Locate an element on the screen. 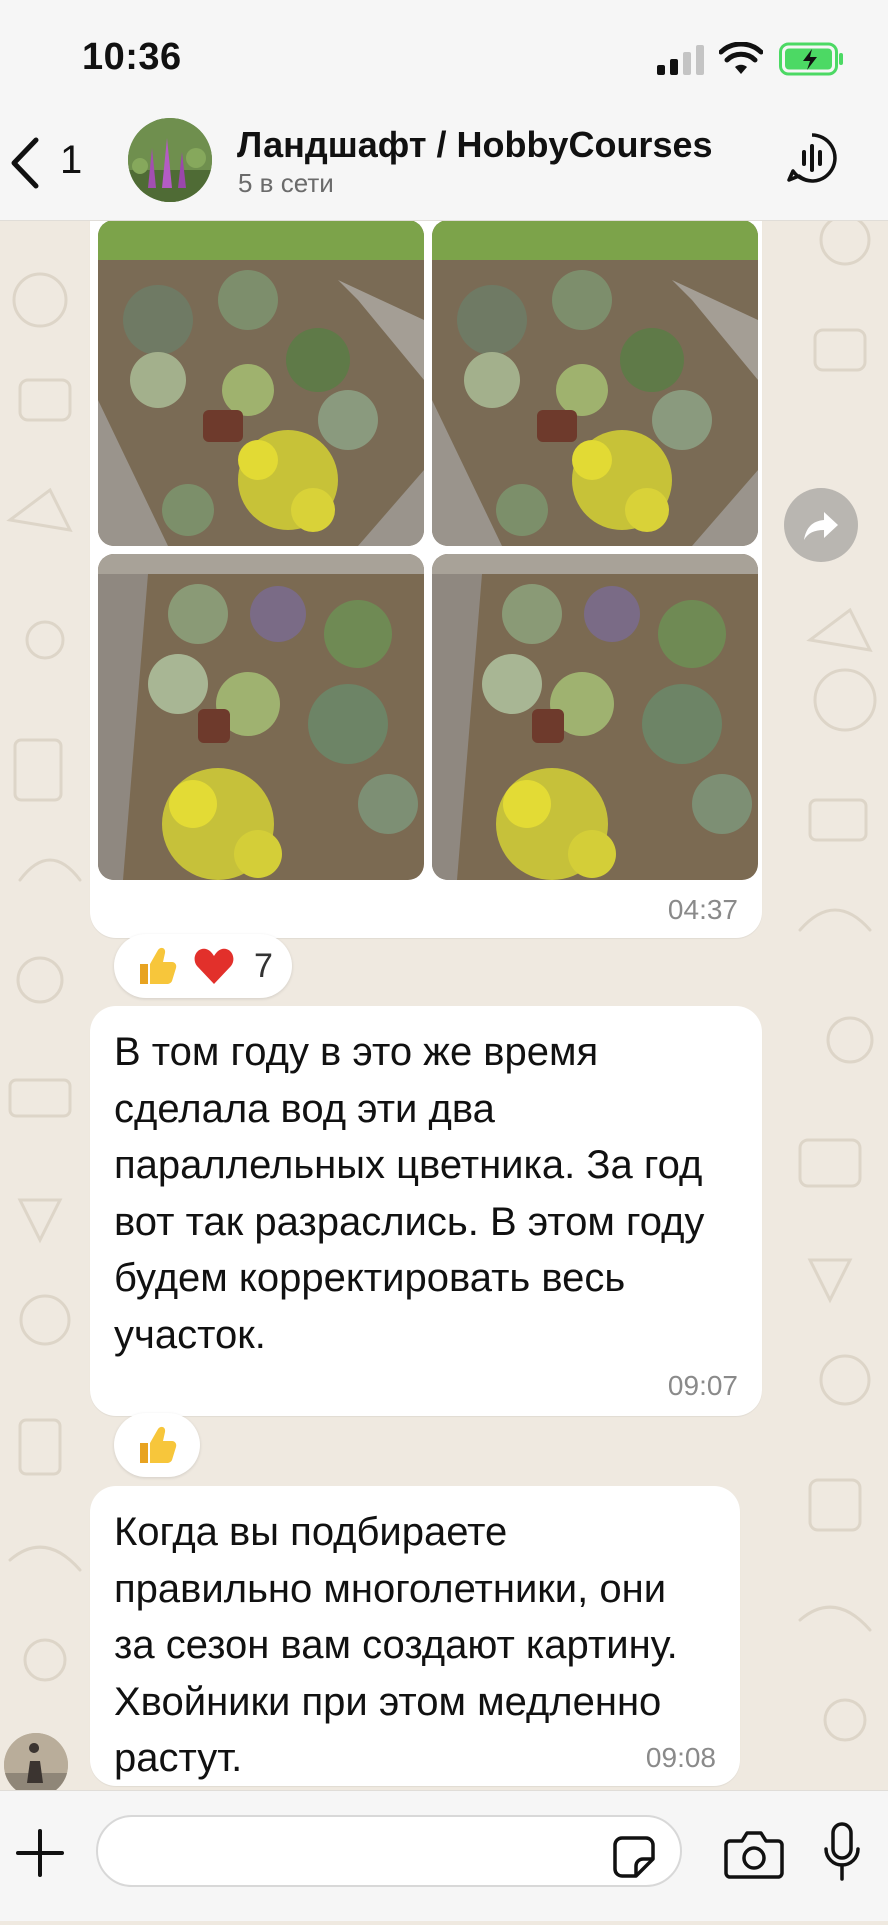 Image resolution: width=888 pixels, height=1925 pixels. reaction-bar: 7 is located at coordinates (203, 966).